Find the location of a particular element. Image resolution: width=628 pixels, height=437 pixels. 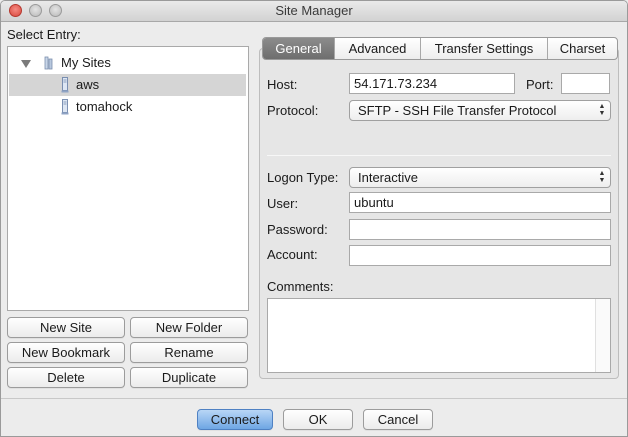

new-bookmark-button: New Bookmark is located at coordinates (66, 352).